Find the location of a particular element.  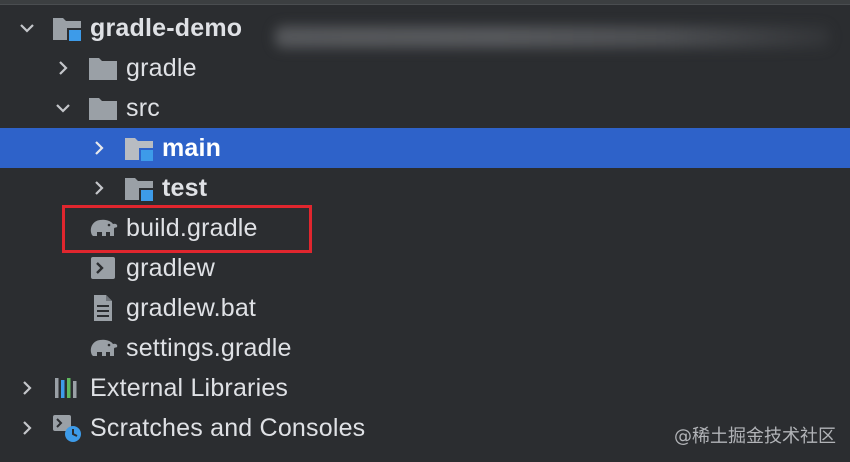

tree-item-label: src is located at coordinates (143, 108).